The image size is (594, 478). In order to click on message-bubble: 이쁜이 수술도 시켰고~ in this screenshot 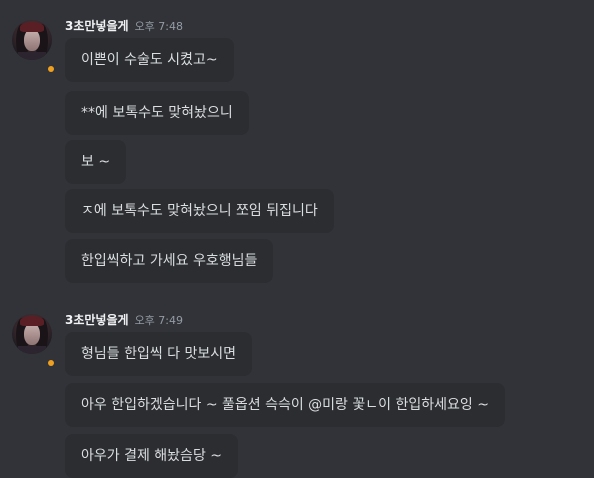, I will do `click(149, 60)`.